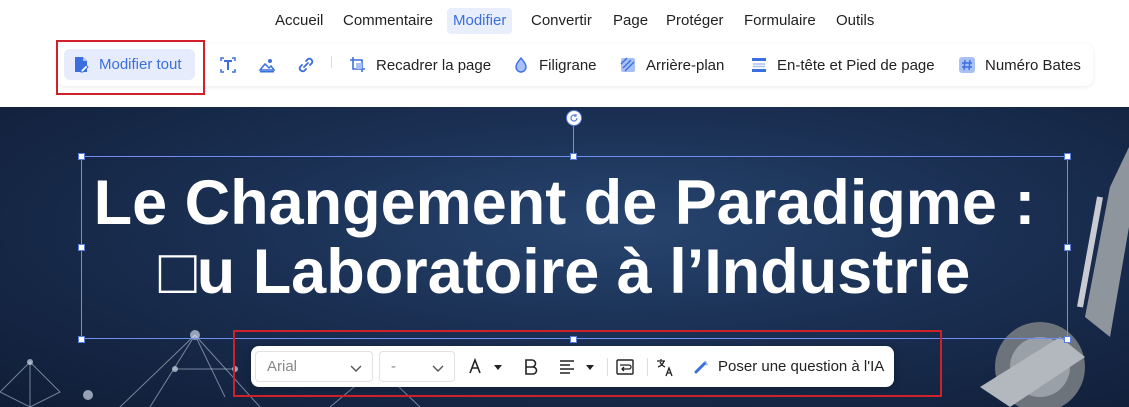 The image size is (1129, 407). I want to click on add-image-icon, so click(267, 65).